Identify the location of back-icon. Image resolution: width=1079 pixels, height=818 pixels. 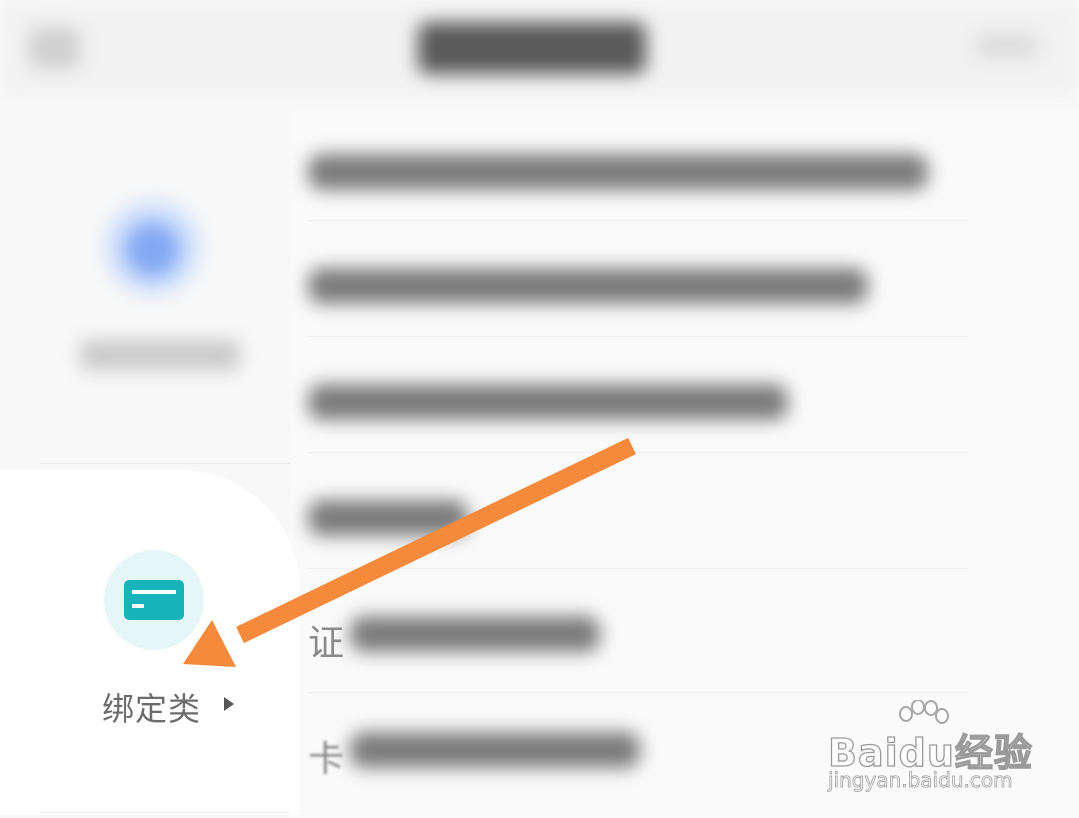
(55, 48).